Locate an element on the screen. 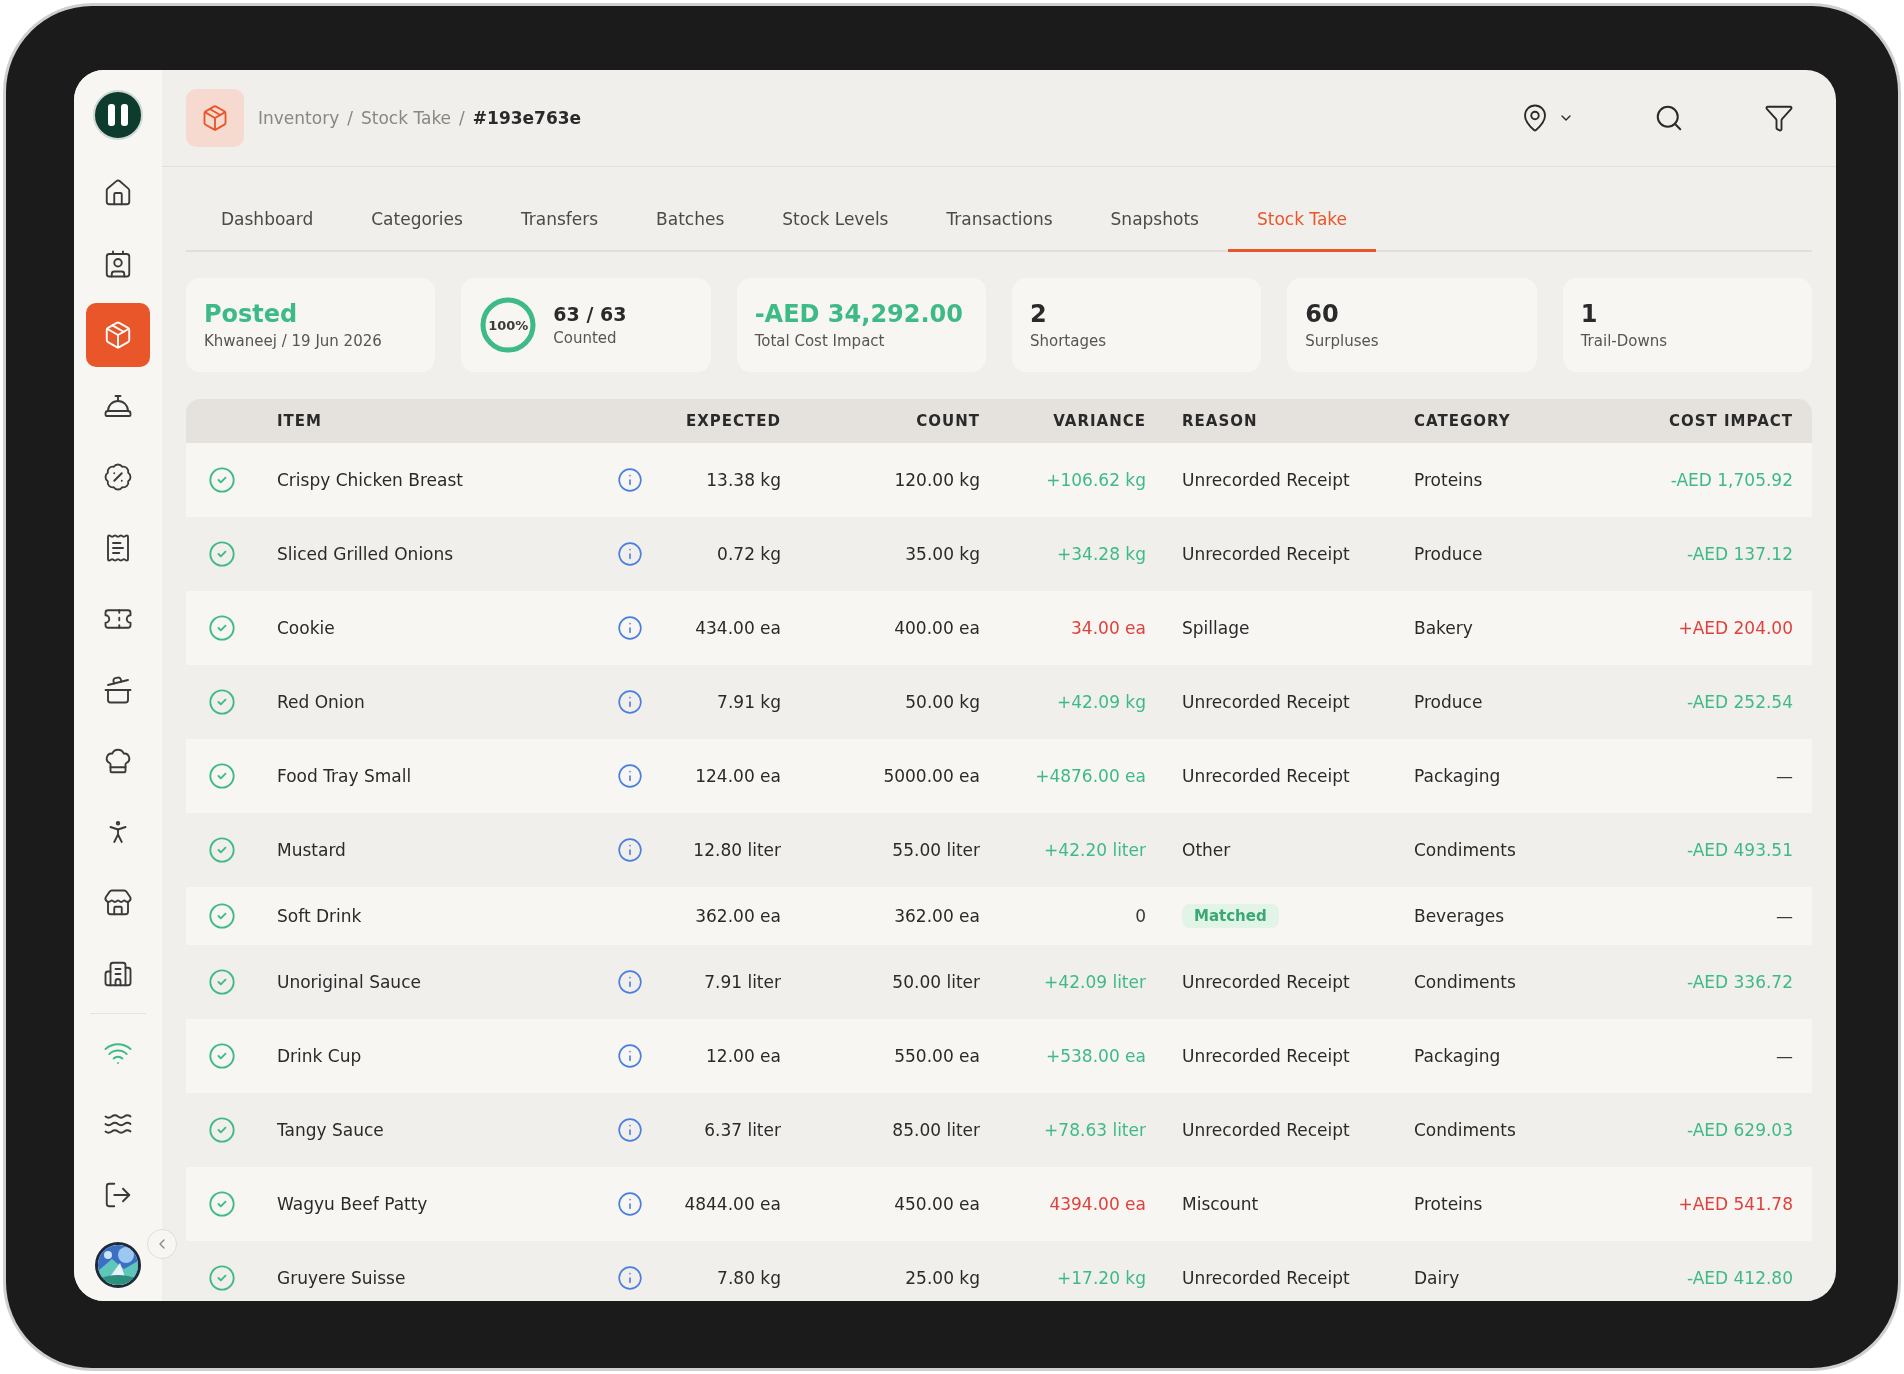 This screenshot has height=1374, width=1904. table-cell-text: Dairy is located at coordinates (1437, 1278).